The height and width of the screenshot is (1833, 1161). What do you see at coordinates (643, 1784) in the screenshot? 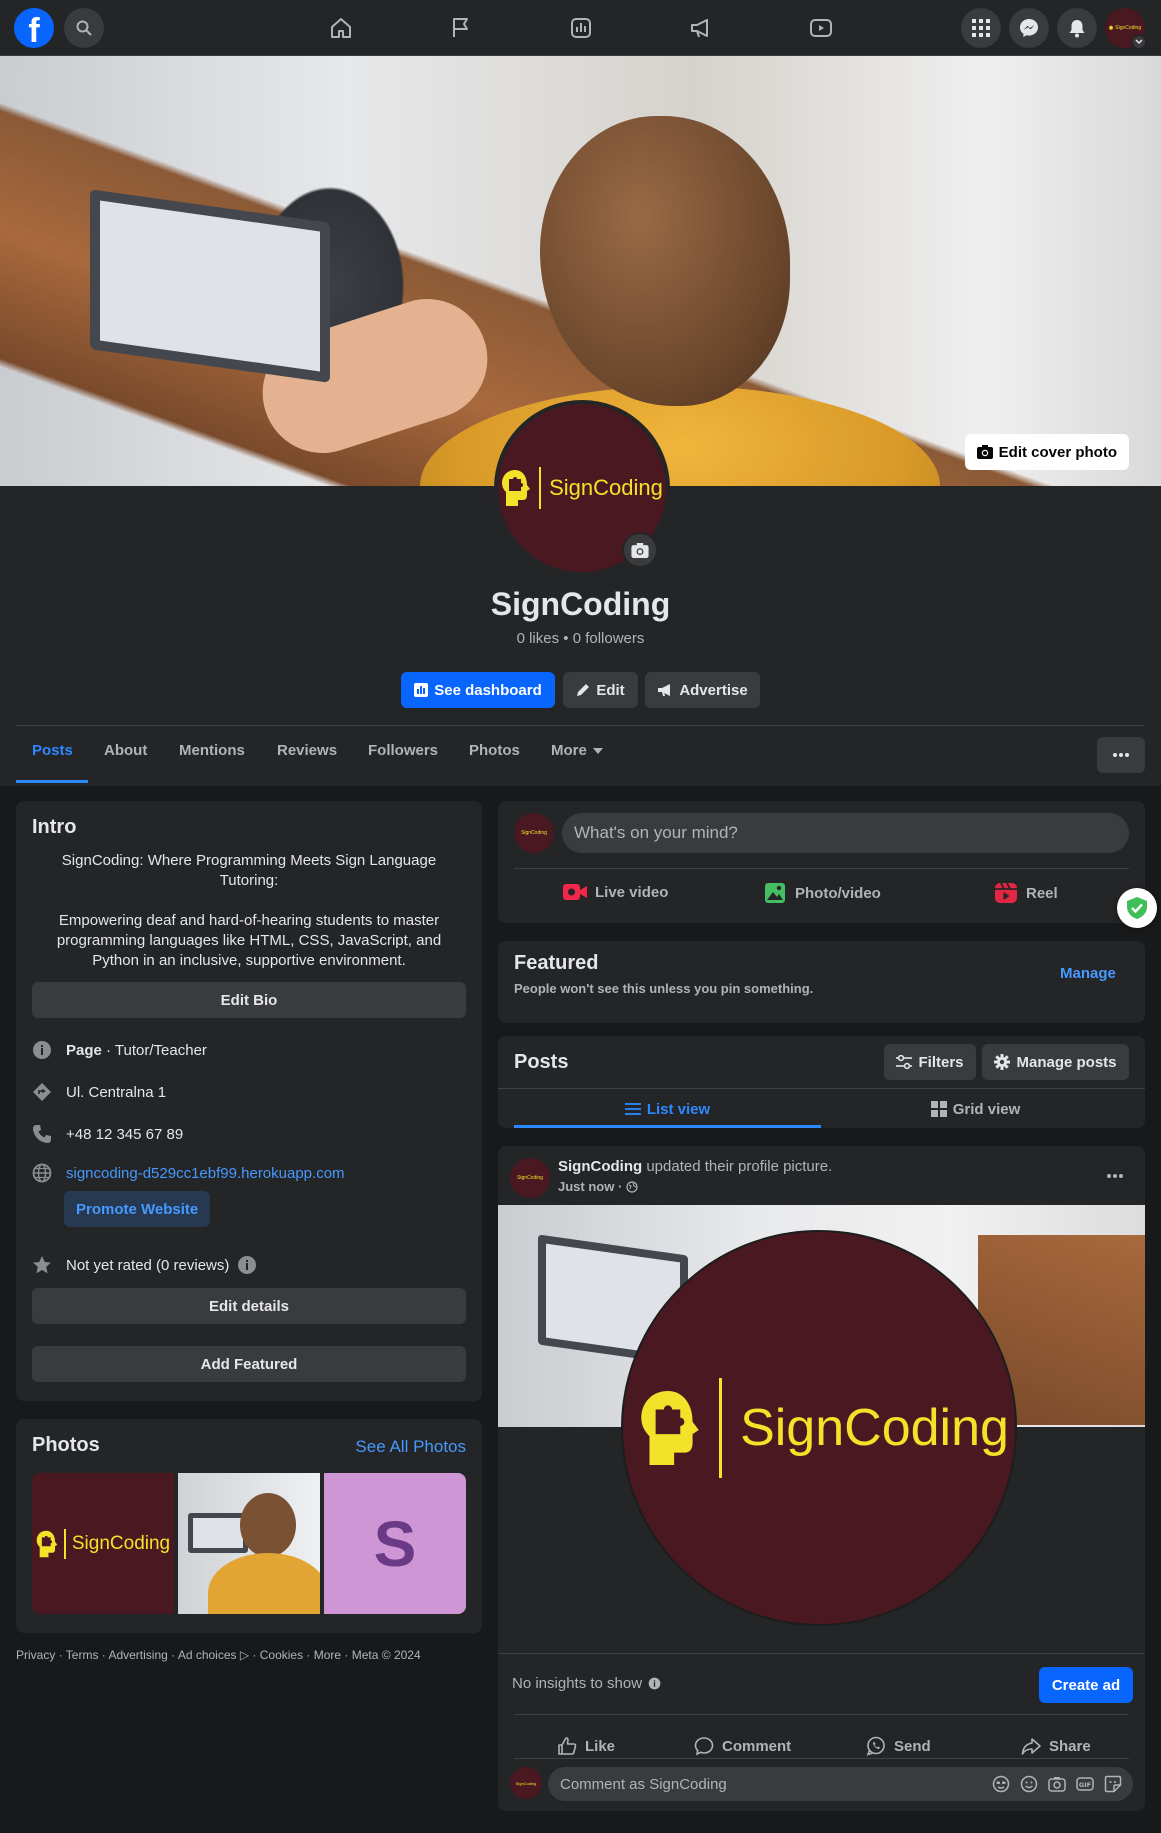
I see `comment-placeholder: Comment as SignCoding` at bounding box center [643, 1784].